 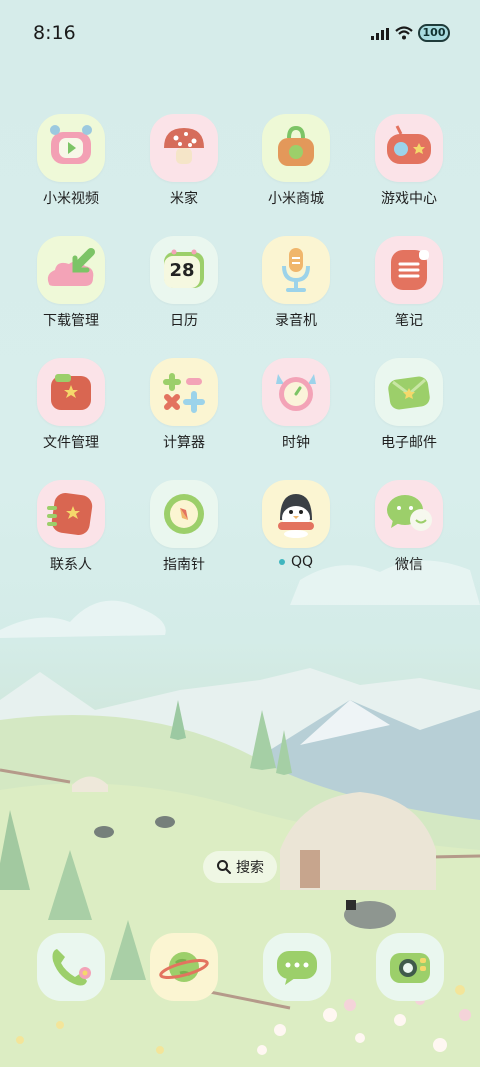 I want to click on gamepad-icon, so click(x=409, y=148).